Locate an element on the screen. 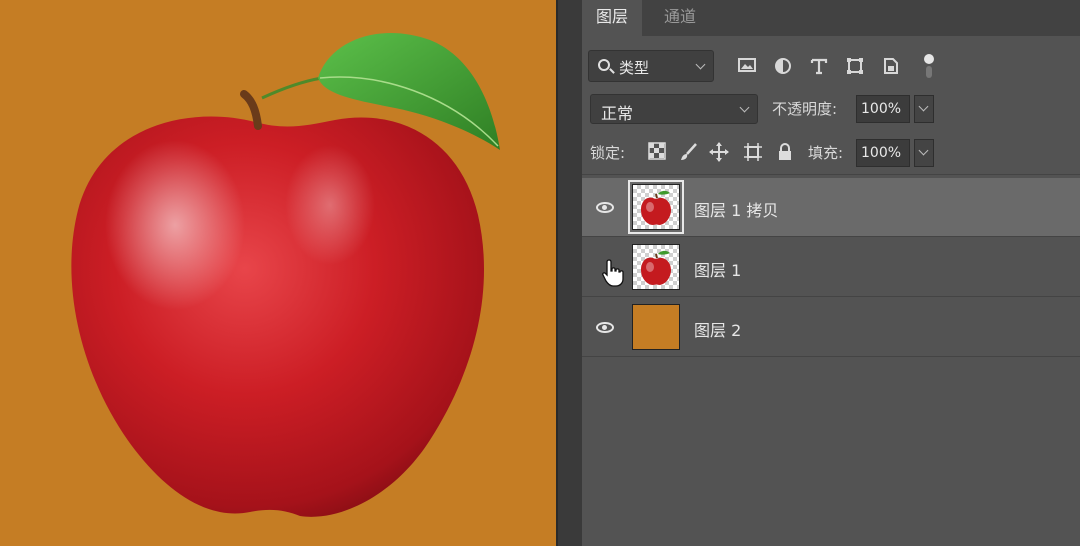 Image resolution: width=1080 pixels, height=546 pixels. tab-channels: 通道 is located at coordinates (680, 18).